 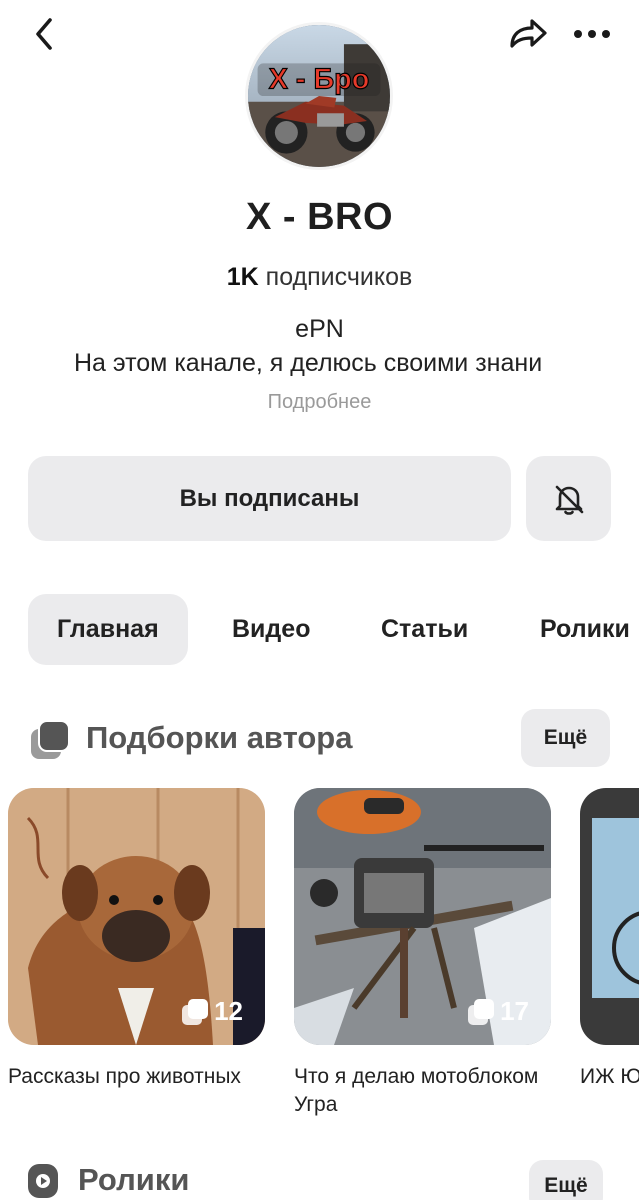 I want to click on more-options-button, so click(x=592, y=34).